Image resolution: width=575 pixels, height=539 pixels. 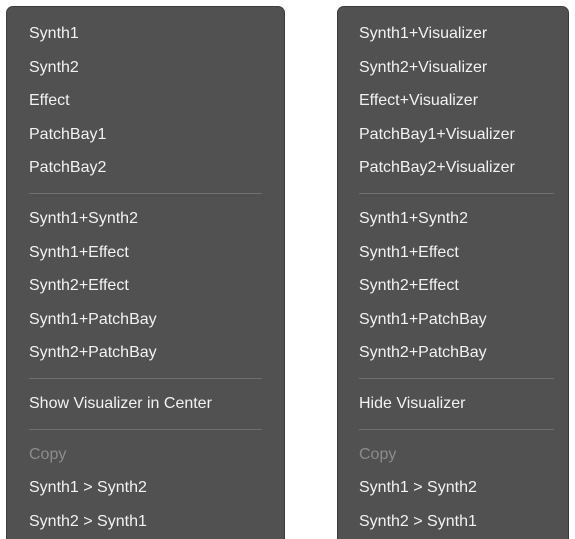 I want to click on menu-item-effect-visualizer: Effect+Visualizer, so click(x=453, y=101).